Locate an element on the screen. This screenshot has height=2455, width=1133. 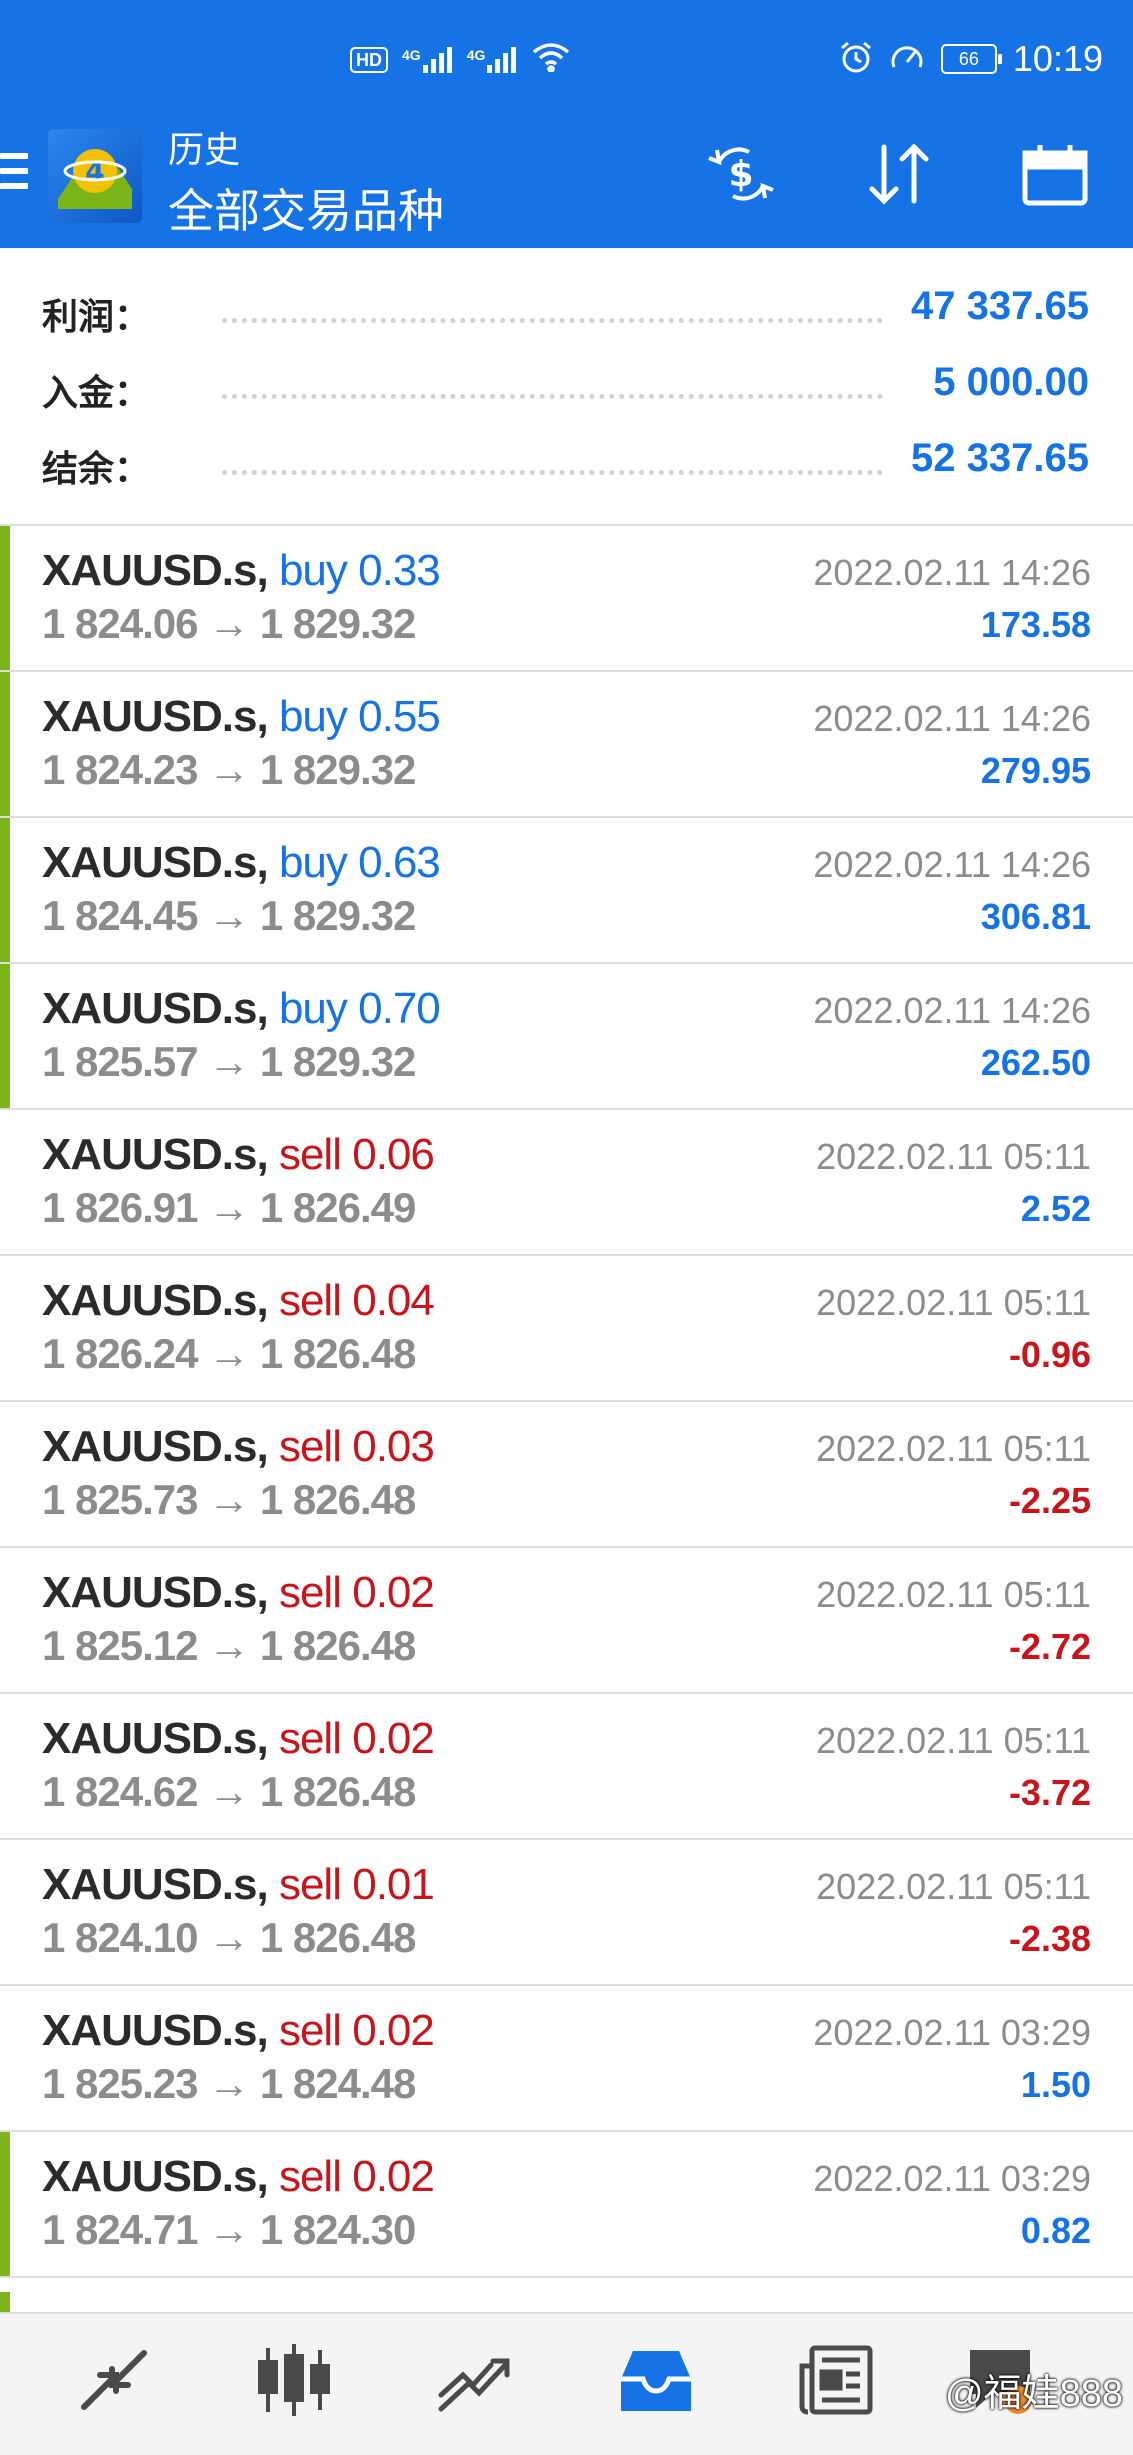
trade-volume: 0.02 is located at coordinates (393, 1738).